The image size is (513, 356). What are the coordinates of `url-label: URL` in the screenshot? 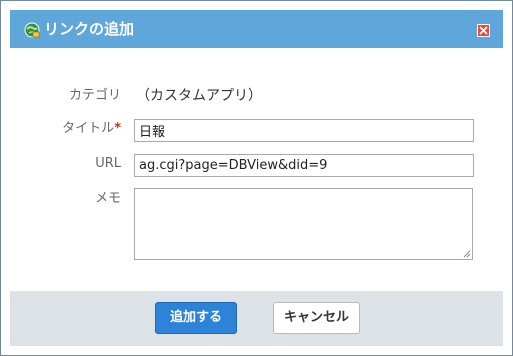 It's located at (108, 163).